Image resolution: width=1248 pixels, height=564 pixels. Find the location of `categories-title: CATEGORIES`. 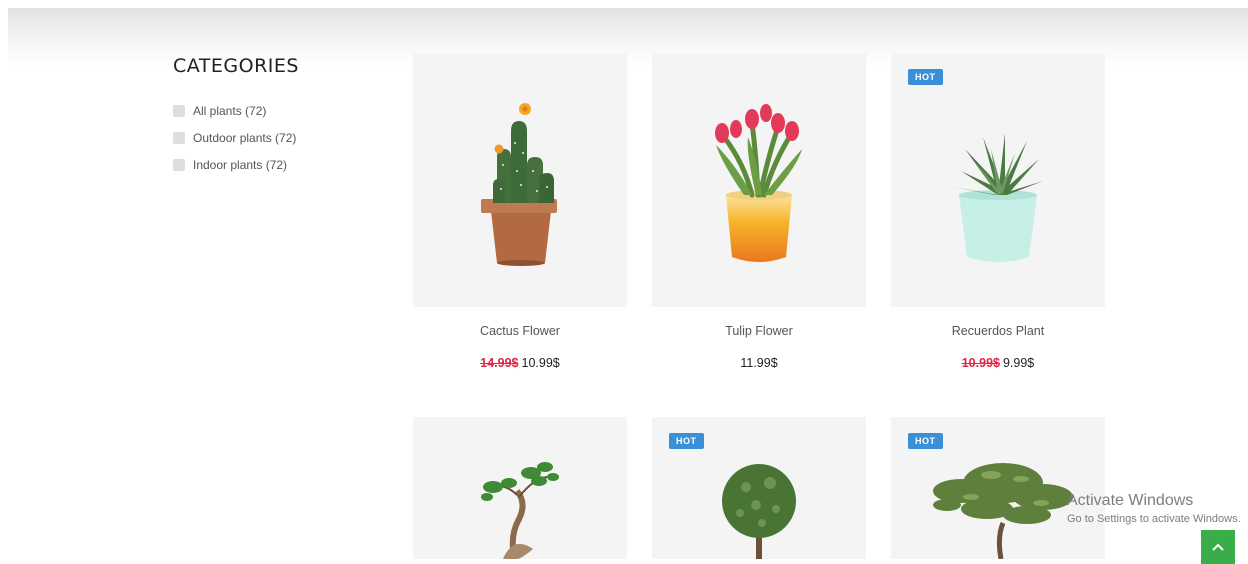

categories-title: CATEGORIES is located at coordinates (236, 66).